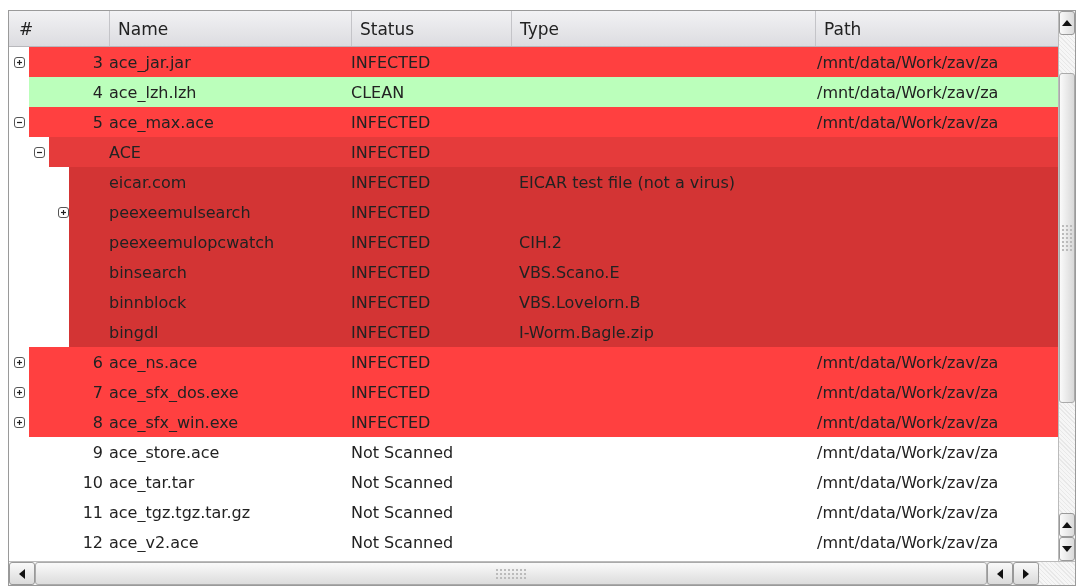 This screenshot has height=588, width=1078. Describe the element at coordinates (586, 332) in the screenshot. I see `threat-type: I-Worm.Bagle.zip` at that location.